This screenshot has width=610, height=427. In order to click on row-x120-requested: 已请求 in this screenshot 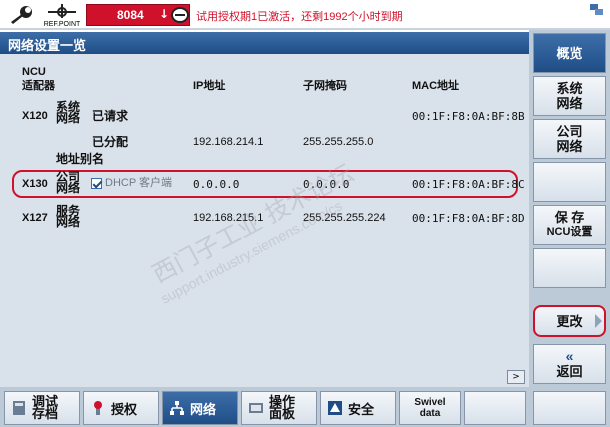, I will do `click(110, 116)`.